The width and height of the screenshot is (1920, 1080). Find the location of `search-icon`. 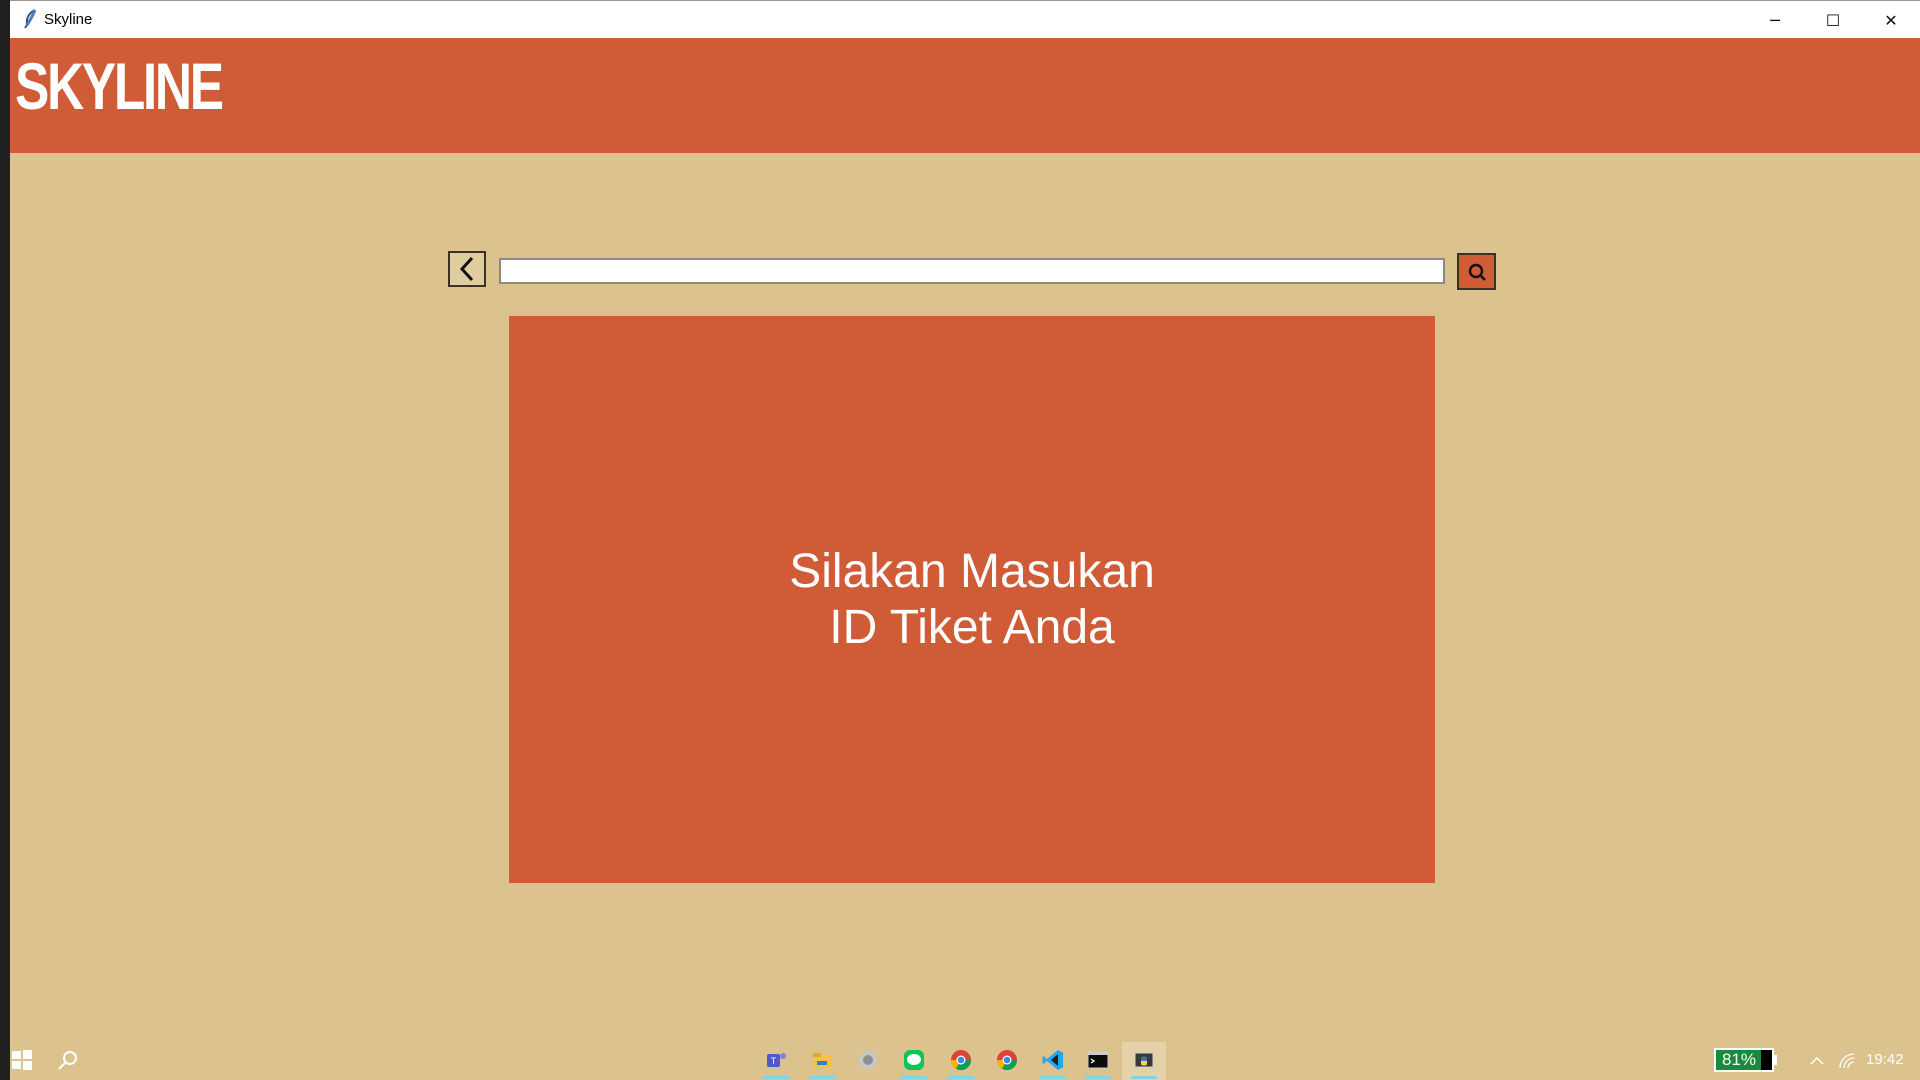

search-icon is located at coordinates (1477, 272).